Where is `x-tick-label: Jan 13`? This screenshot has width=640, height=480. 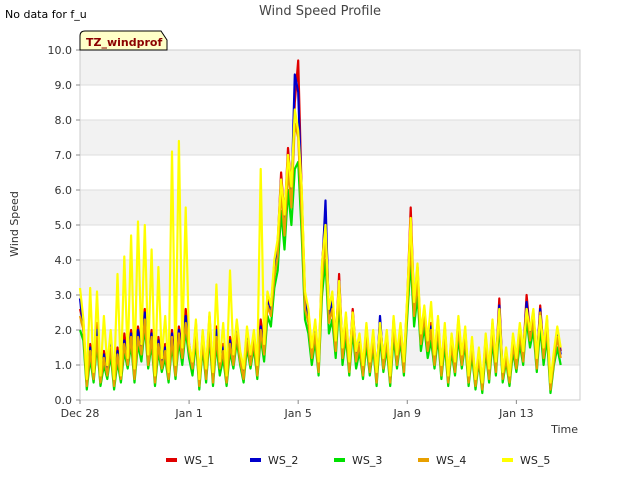
x-tick-label: Jan 13 is located at coordinates (515, 413).